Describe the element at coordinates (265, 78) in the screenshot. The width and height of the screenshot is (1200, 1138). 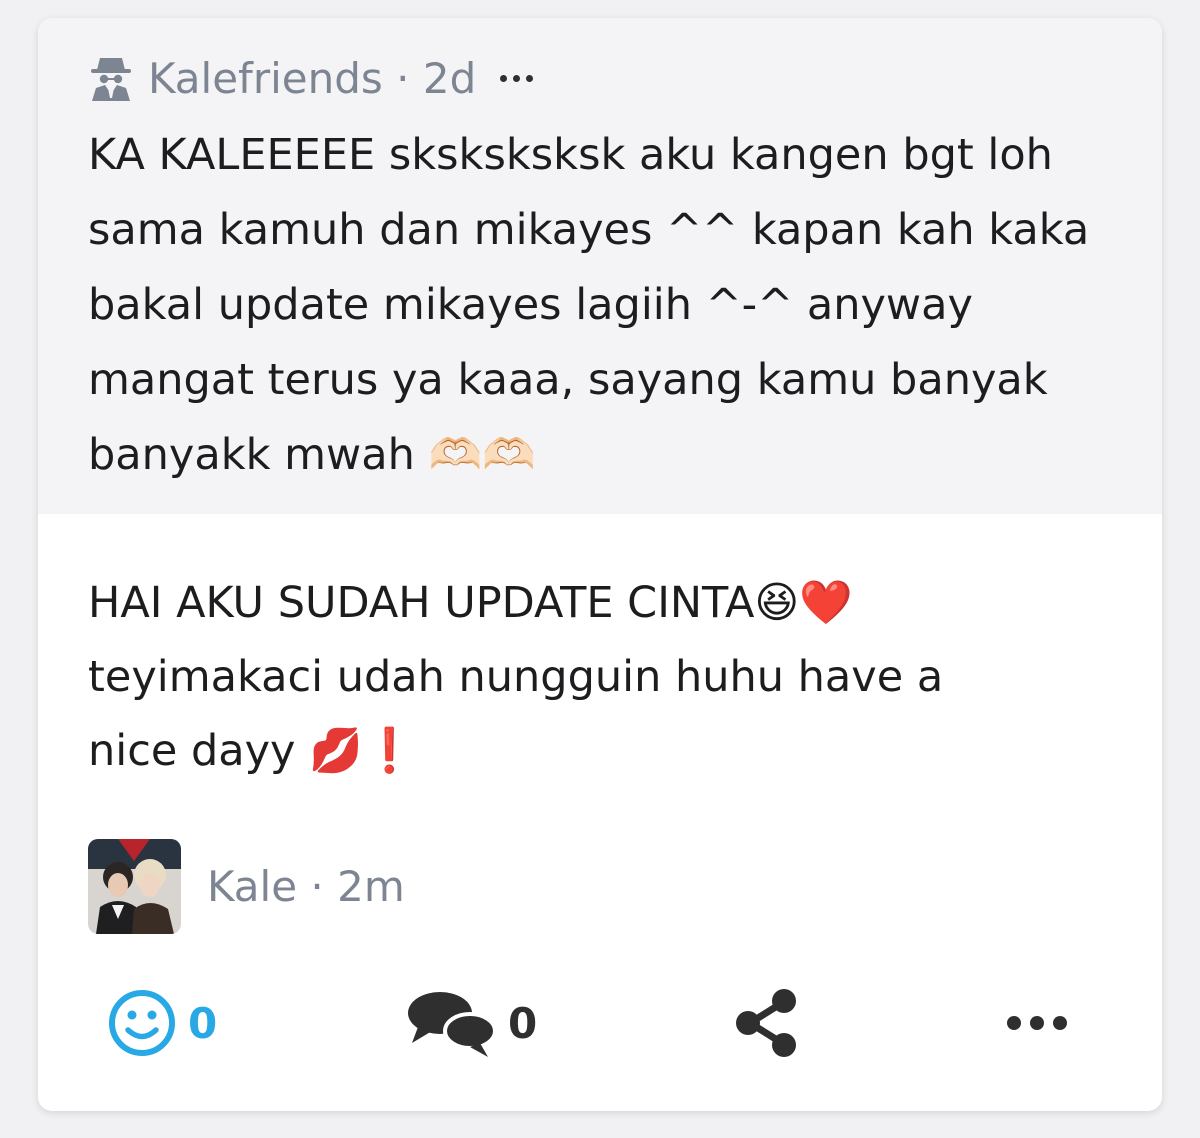
I see `question-author: Kalefriends` at that location.